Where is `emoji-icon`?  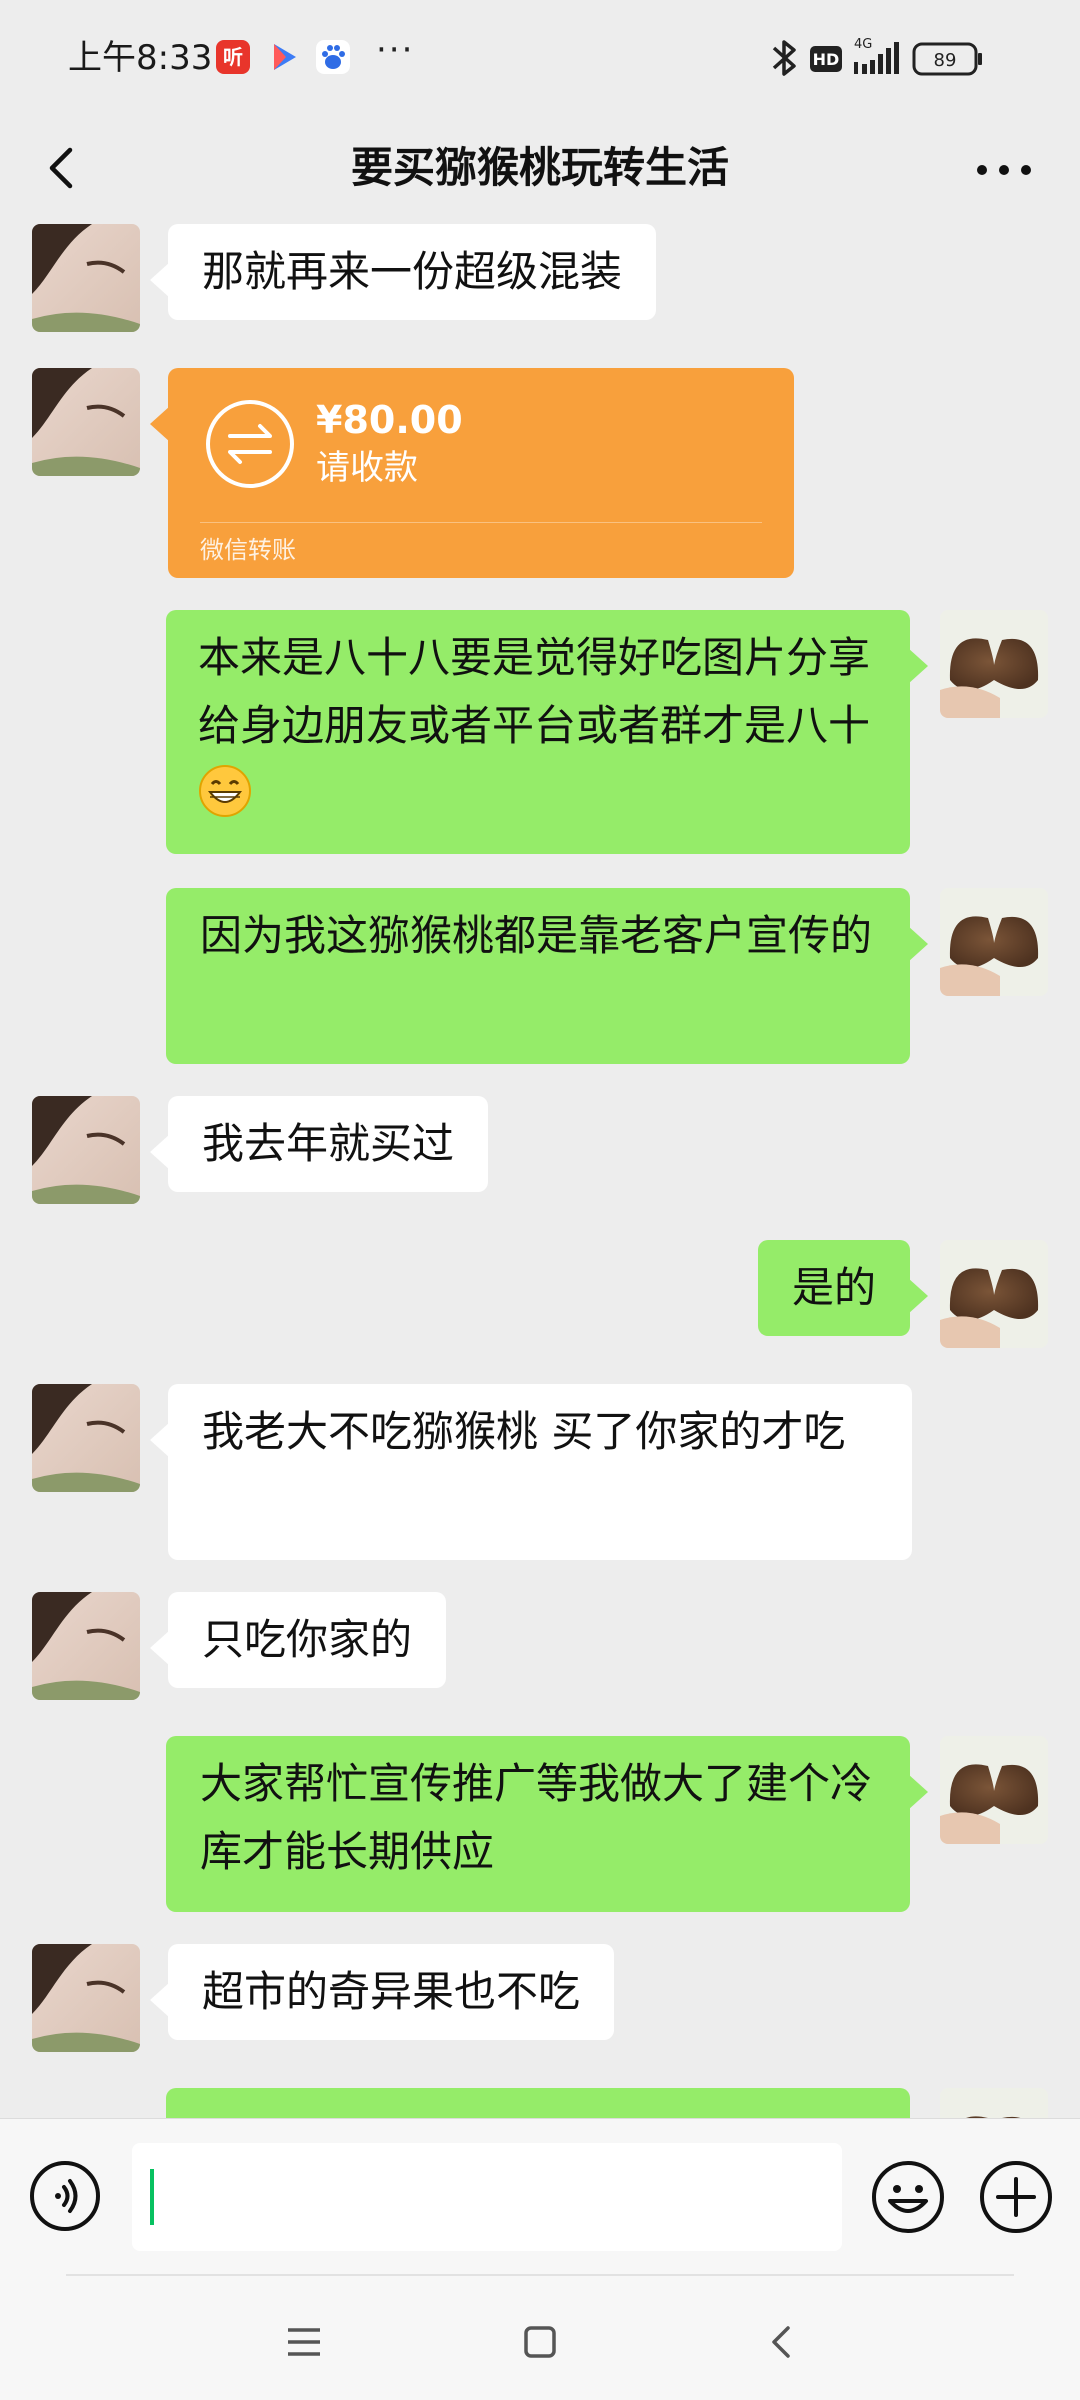
emoji-icon is located at coordinates (908, 2197).